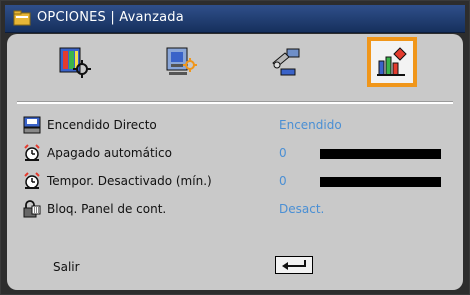  What do you see at coordinates (235, 102) in the screenshot?
I see `divider` at bounding box center [235, 102].